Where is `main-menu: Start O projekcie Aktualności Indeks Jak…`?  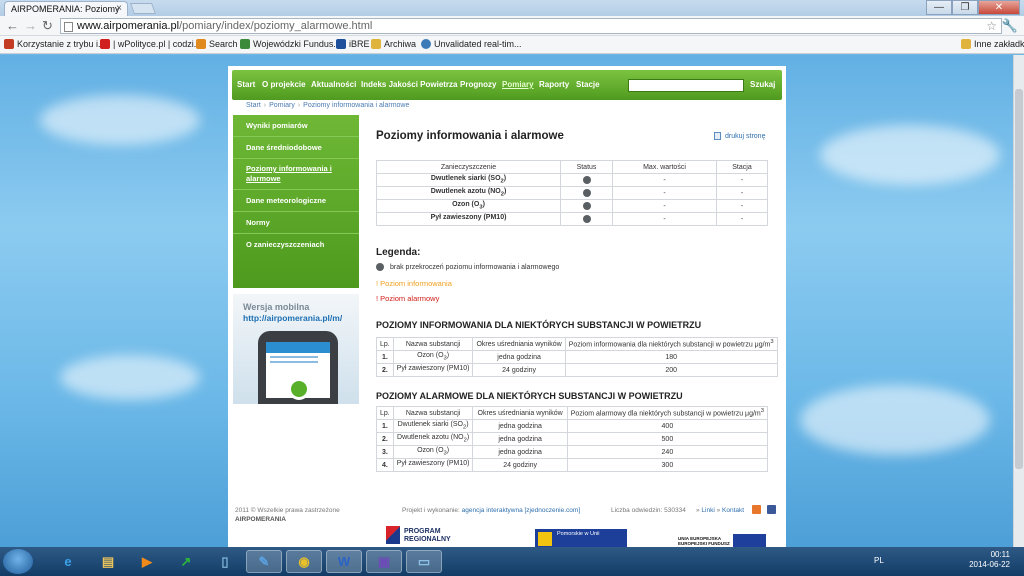 main-menu: Start O projekcie Aktualności Indeks Jak… is located at coordinates (507, 85).